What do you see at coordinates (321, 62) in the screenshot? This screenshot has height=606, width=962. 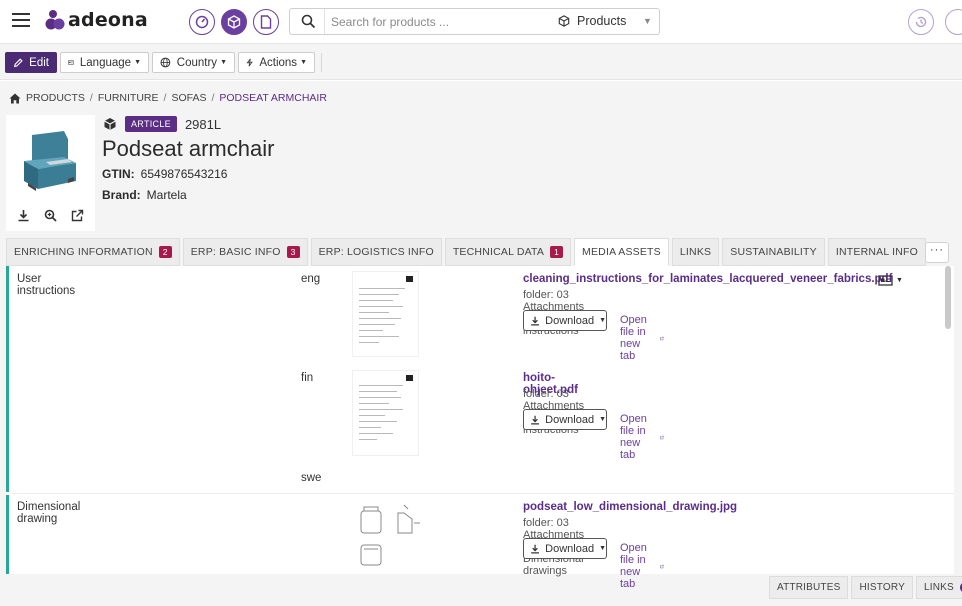 I see `toolbar-divider` at bounding box center [321, 62].